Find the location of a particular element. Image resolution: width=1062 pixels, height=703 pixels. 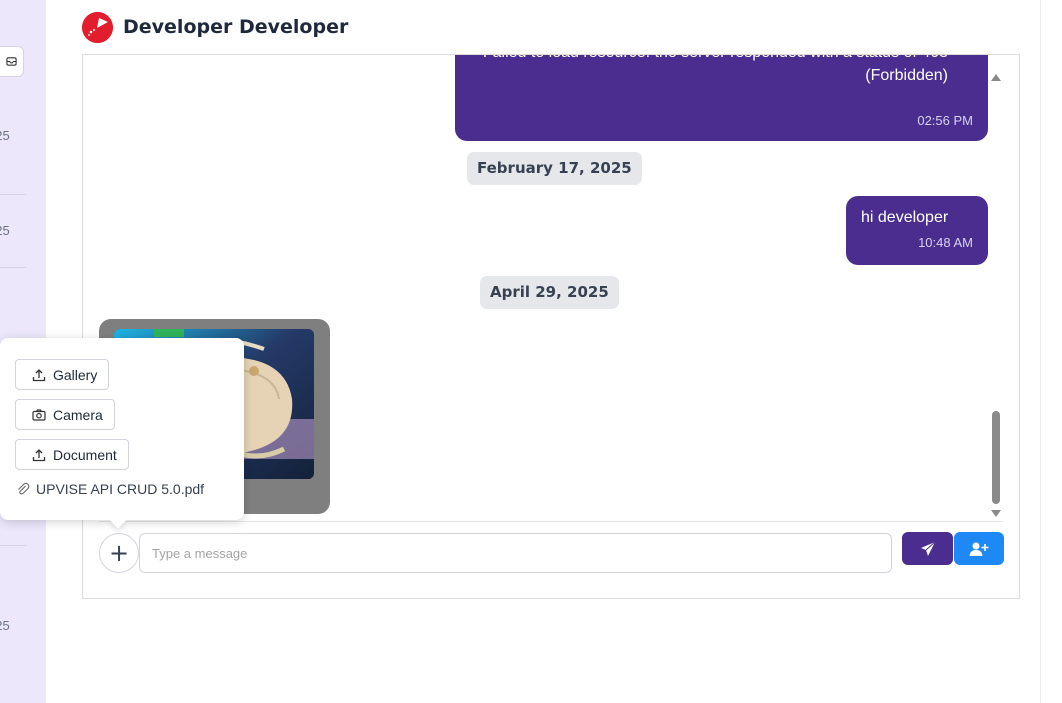

send-button is located at coordinates (927, 548).